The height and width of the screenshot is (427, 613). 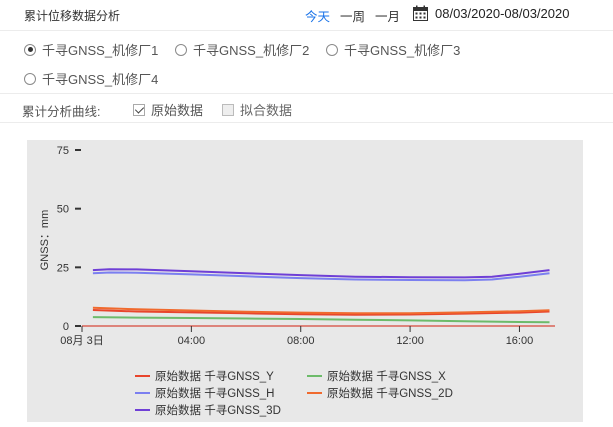 I want to click on station-label: 千寻GNSS_机修厂3, so click(x=402, y=50).